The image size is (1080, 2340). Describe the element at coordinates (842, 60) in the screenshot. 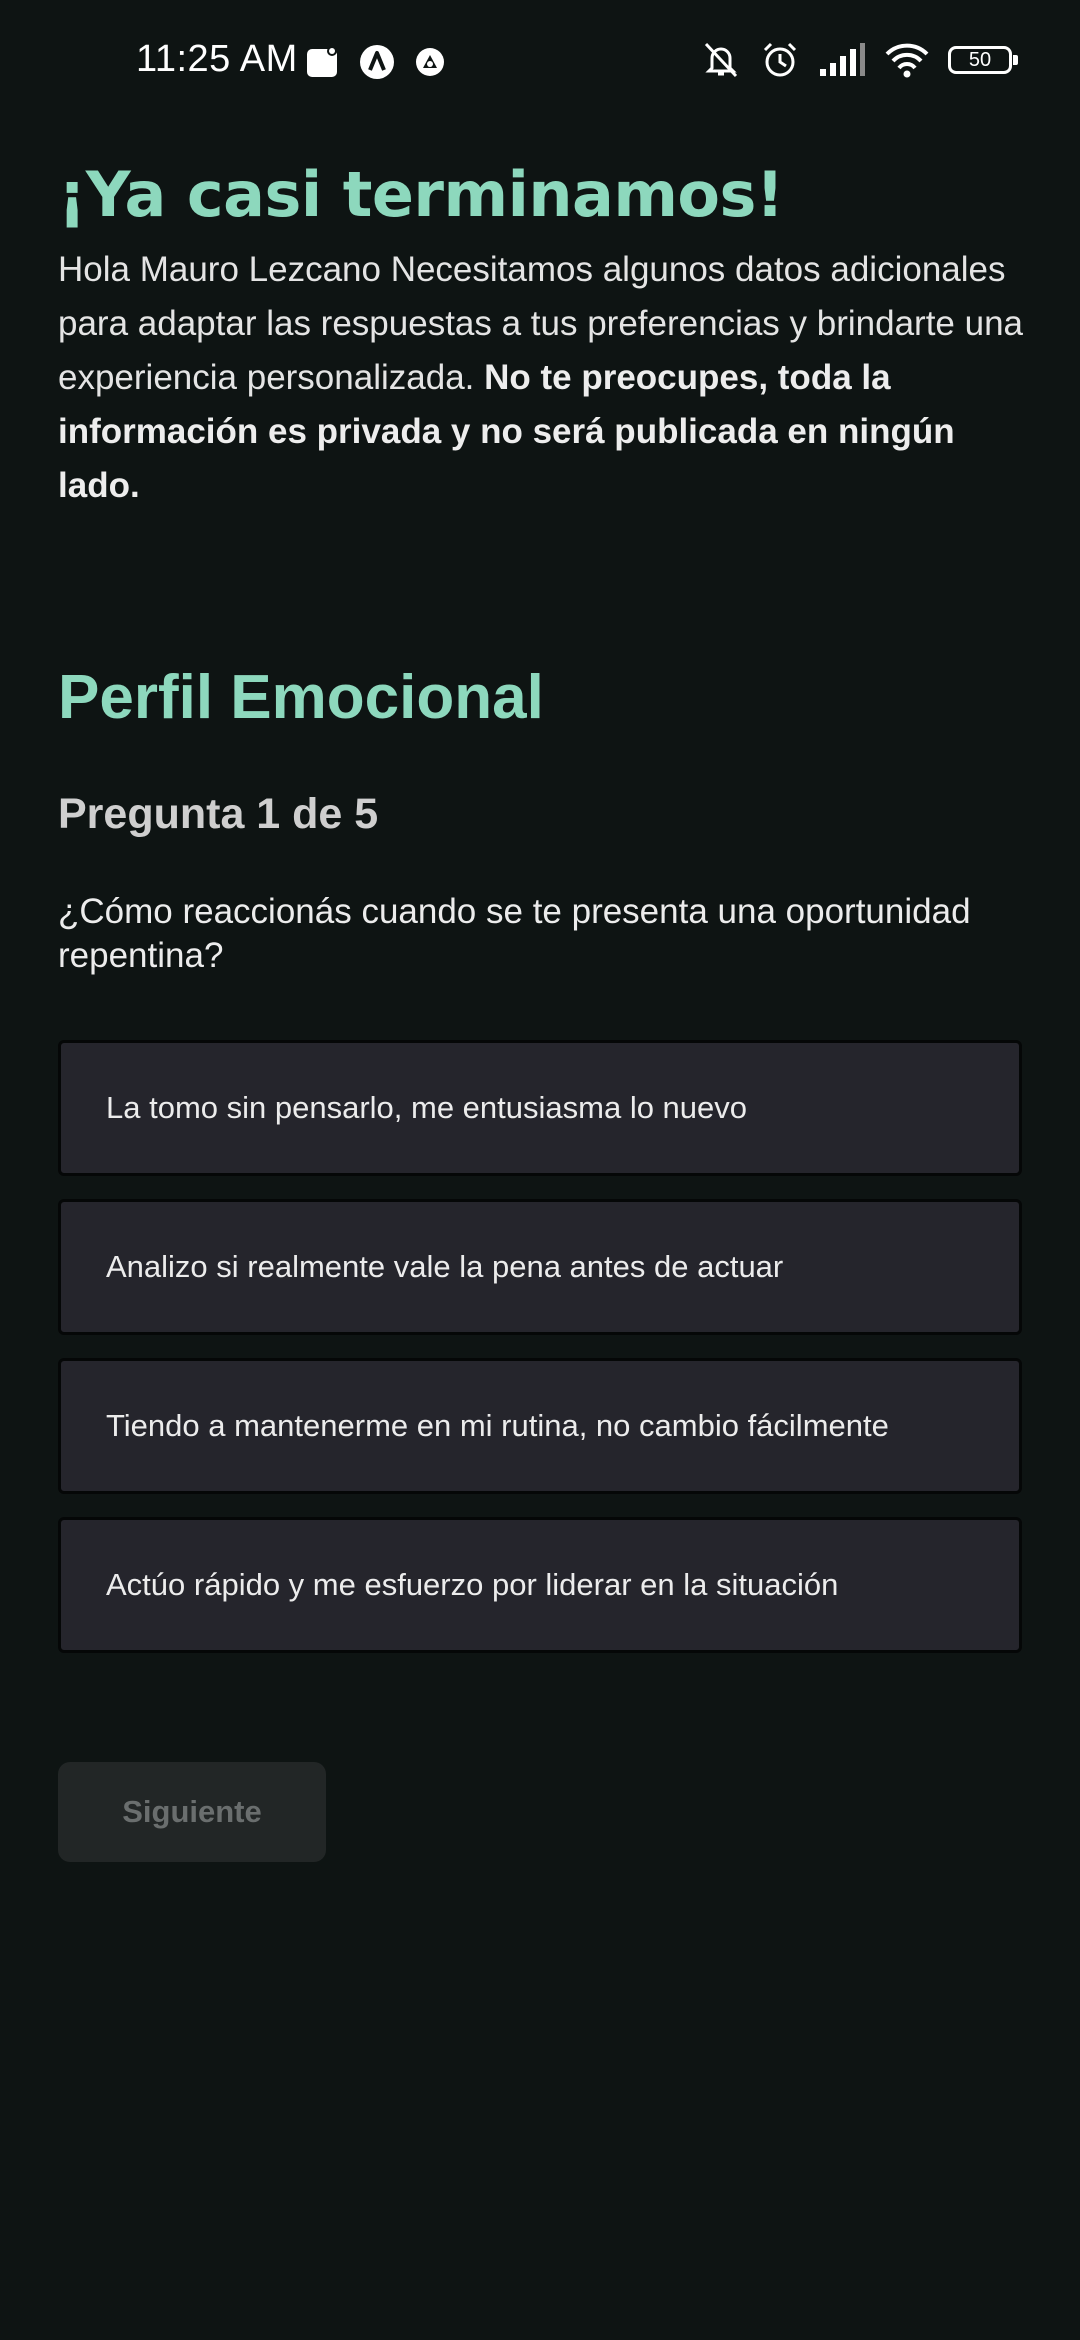

I see `signal-icon` at that location.